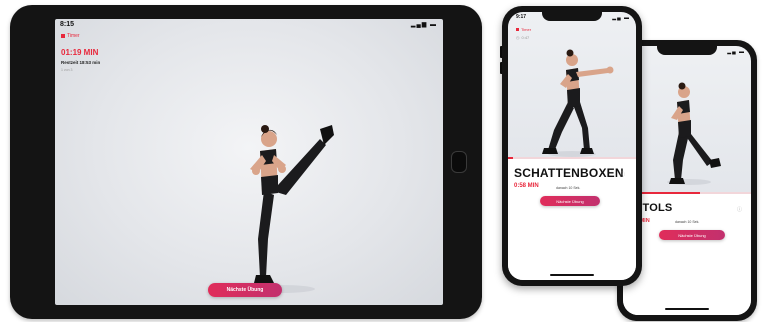 This screenshot has height=322, width=765. I want to click on status-time: 8:15, so click(67, 24).